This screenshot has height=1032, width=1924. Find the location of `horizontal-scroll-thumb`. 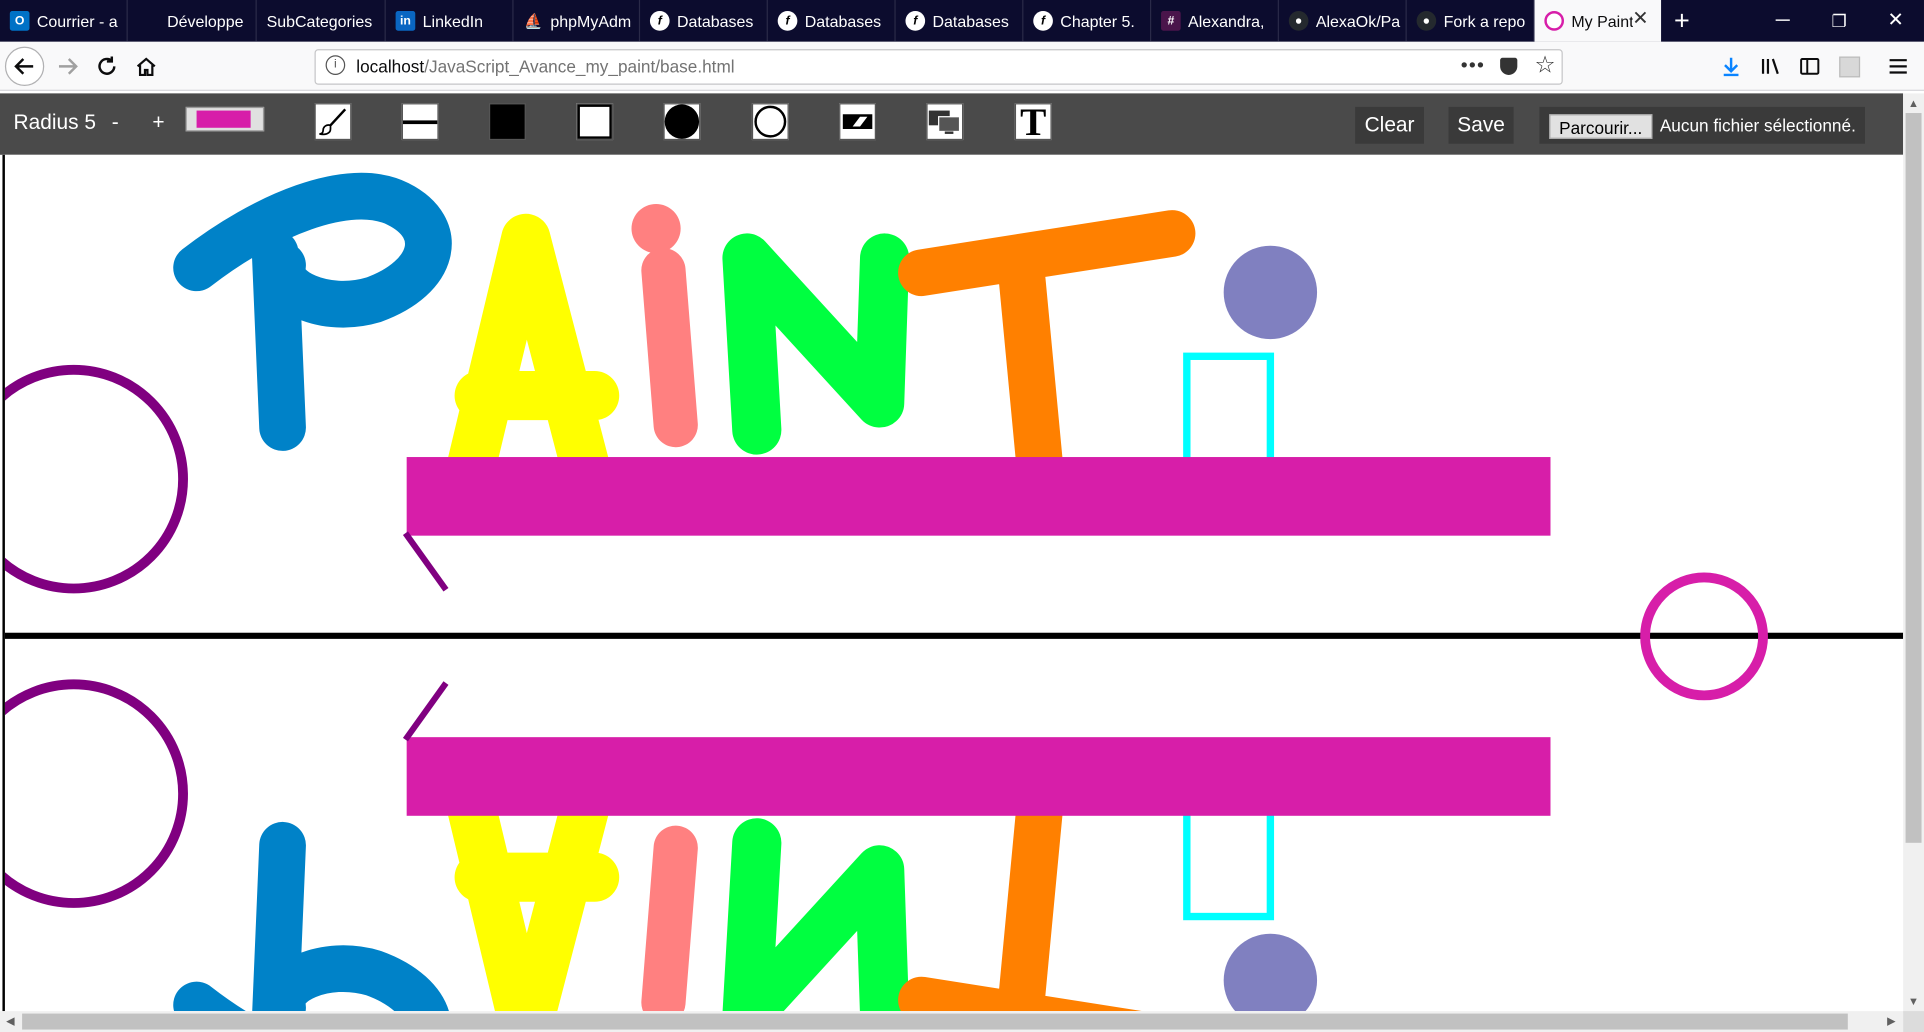

horizontal-scroll-thumb is located at coordinates (935, 1021).